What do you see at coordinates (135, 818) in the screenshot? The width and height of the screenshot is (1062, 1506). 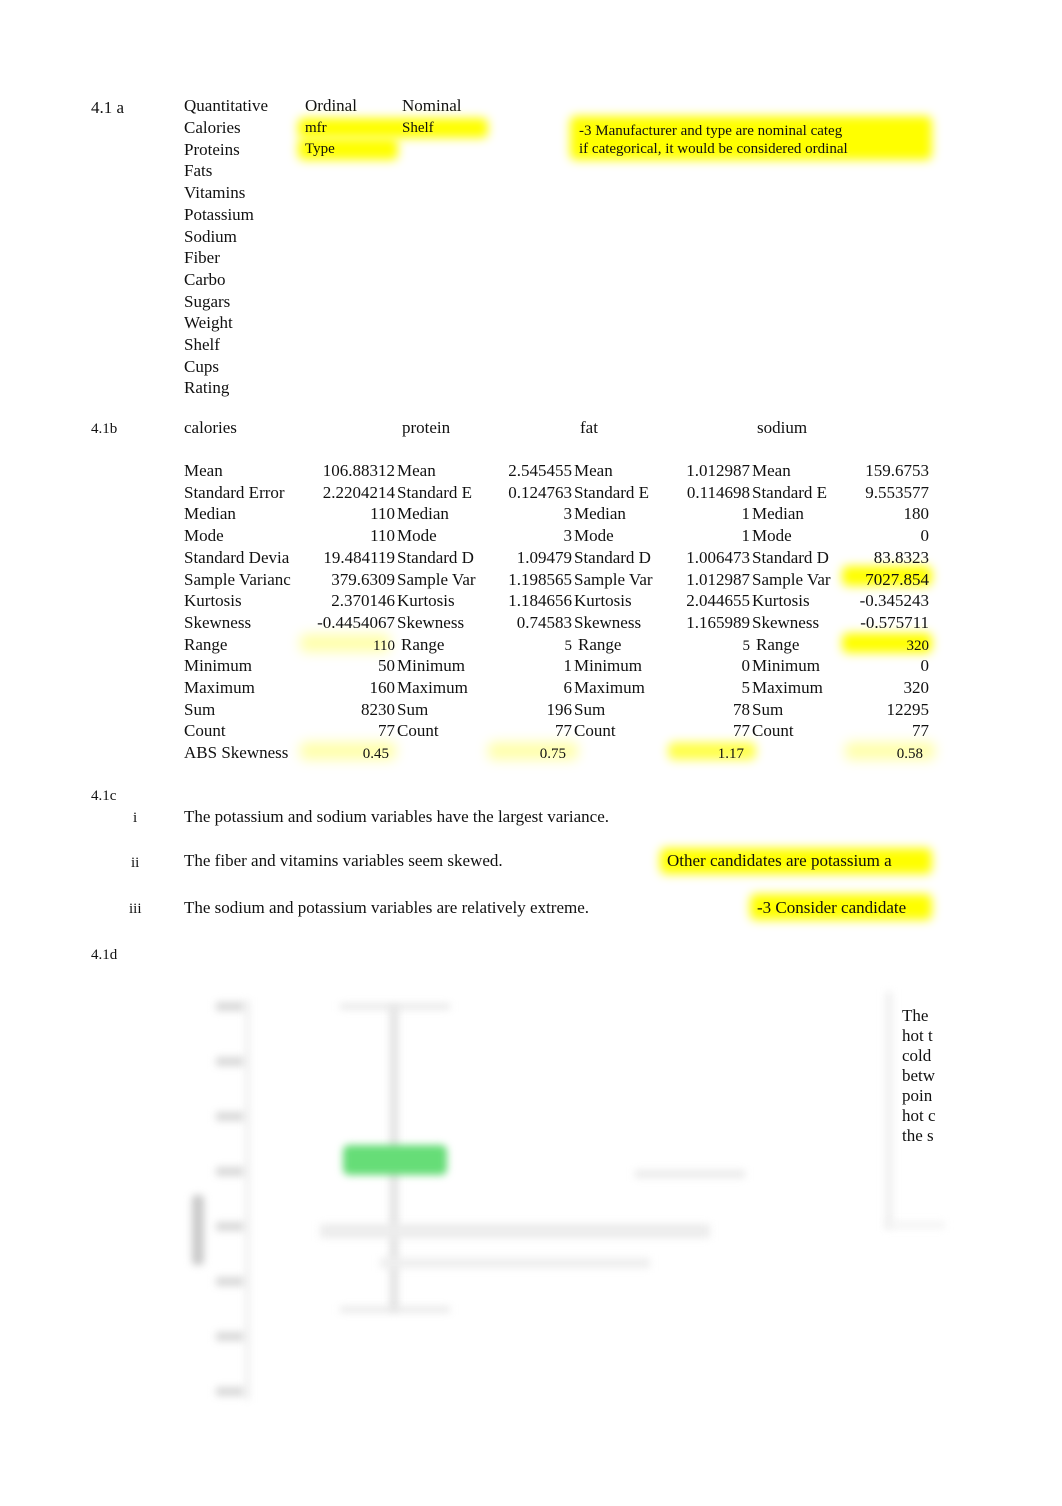 I see `item-number: i` at bounding box center [135, 818].